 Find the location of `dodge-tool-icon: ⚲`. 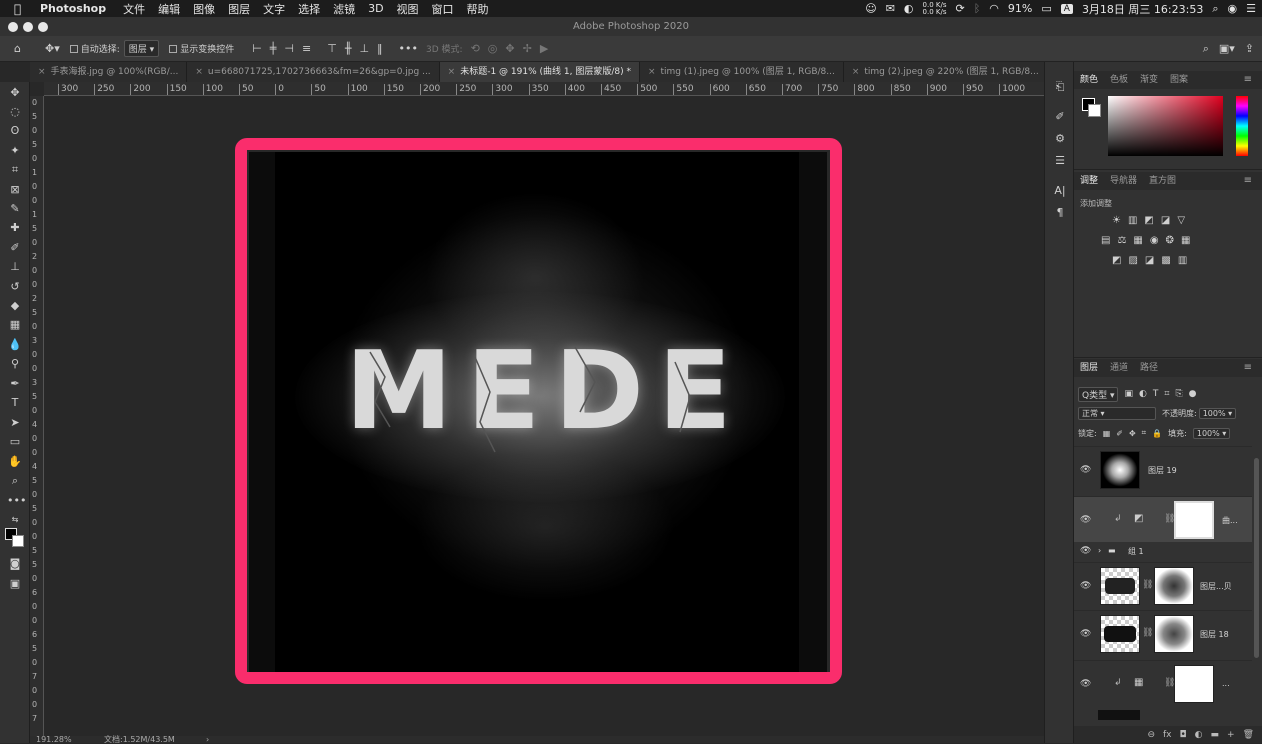

dodge-tool-icon: ⚲ is located at coordinates (15, 364).